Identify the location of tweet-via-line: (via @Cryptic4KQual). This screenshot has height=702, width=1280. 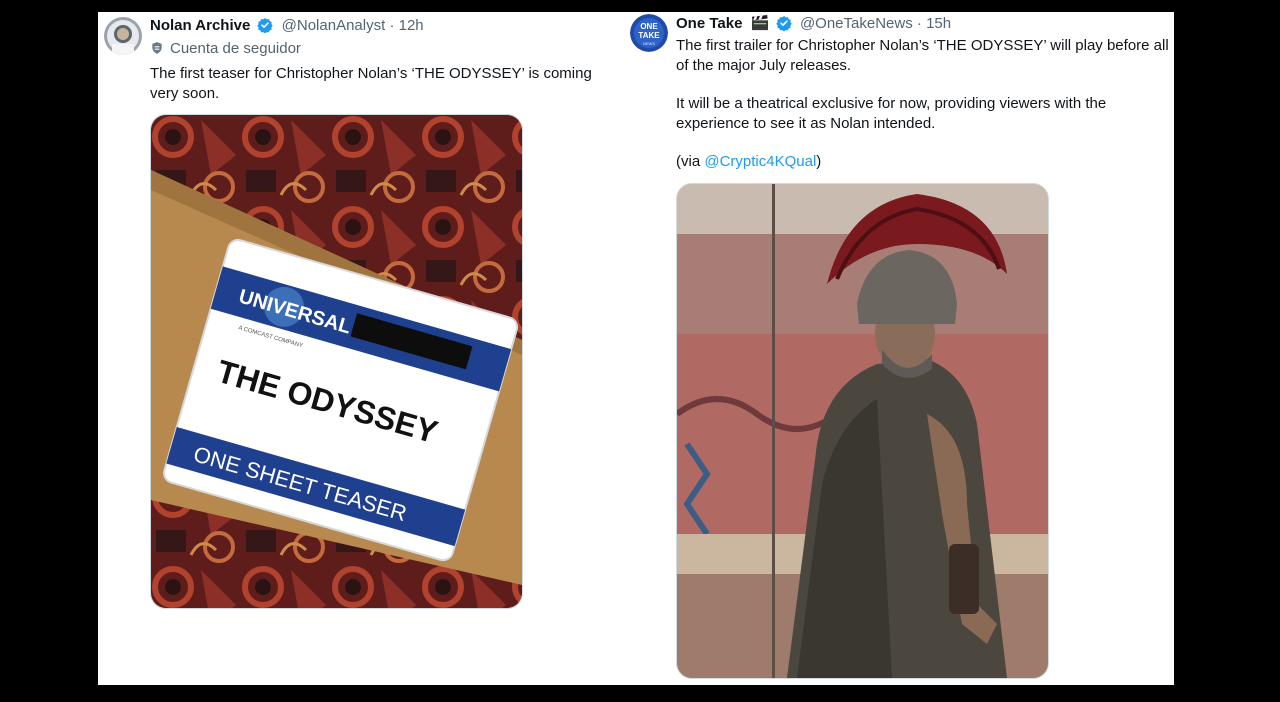
(923, 162).